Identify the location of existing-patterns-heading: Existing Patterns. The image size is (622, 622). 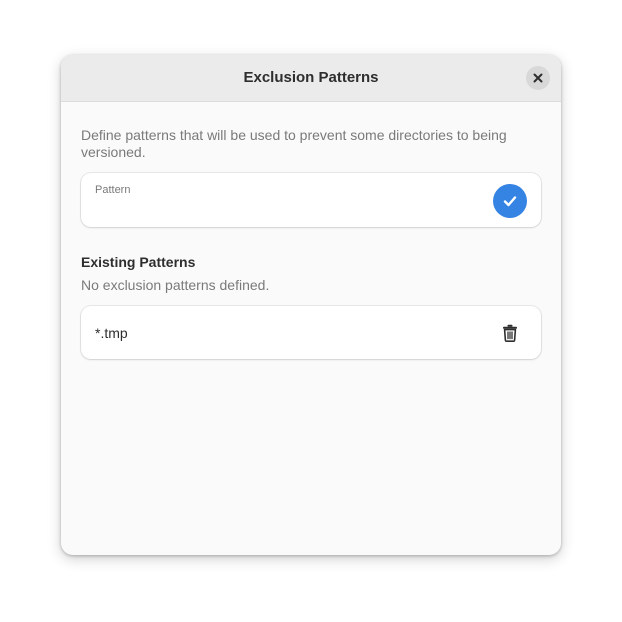
(138, 262).